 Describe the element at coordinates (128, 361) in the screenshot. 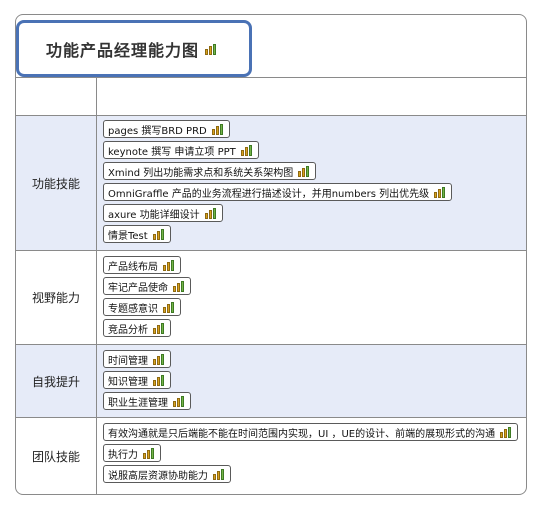

I see `topic-label: 时间管理` at that location.